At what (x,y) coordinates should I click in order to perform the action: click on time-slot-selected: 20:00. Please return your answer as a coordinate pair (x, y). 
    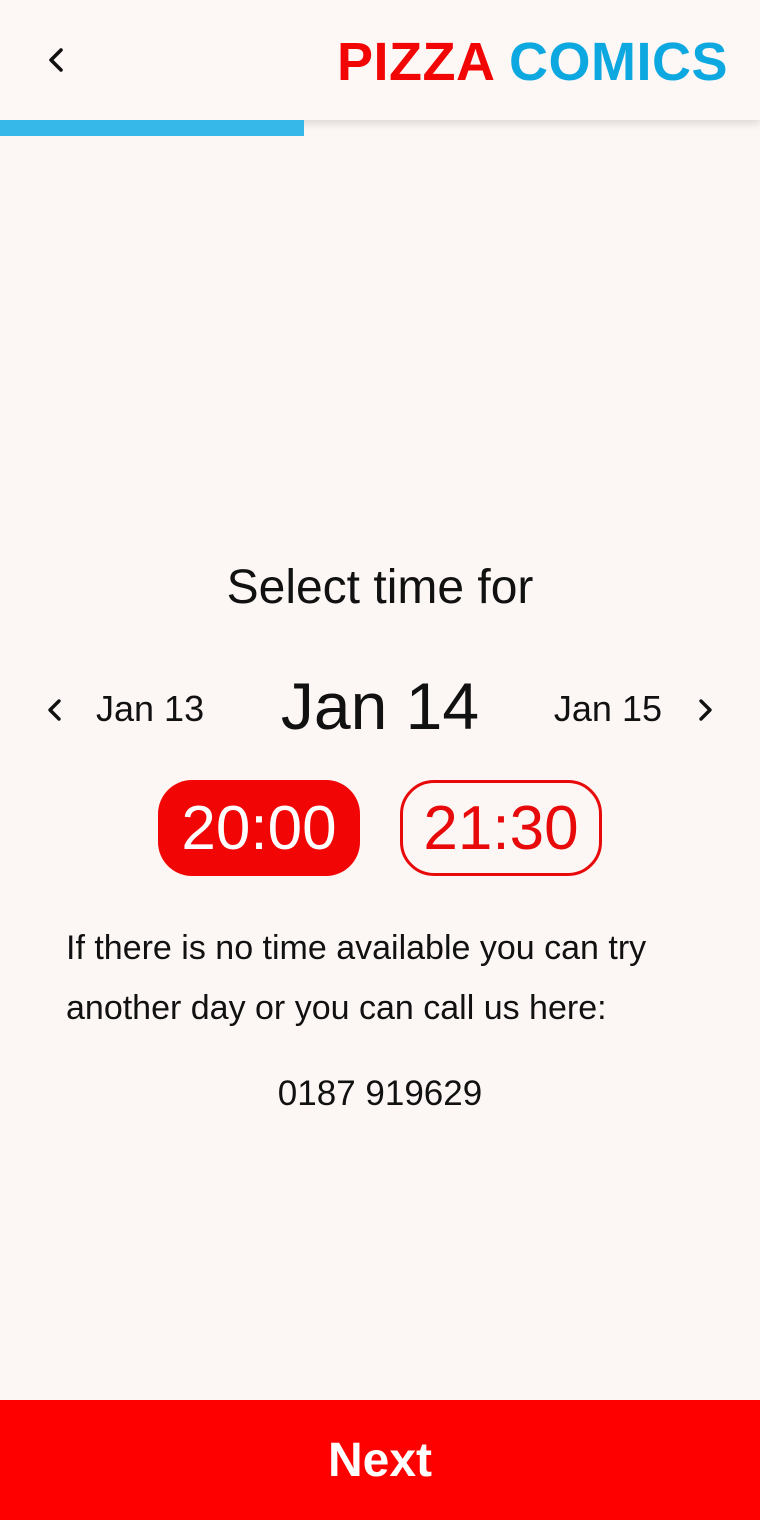
    Looking at the image, I should click on (259, 828).